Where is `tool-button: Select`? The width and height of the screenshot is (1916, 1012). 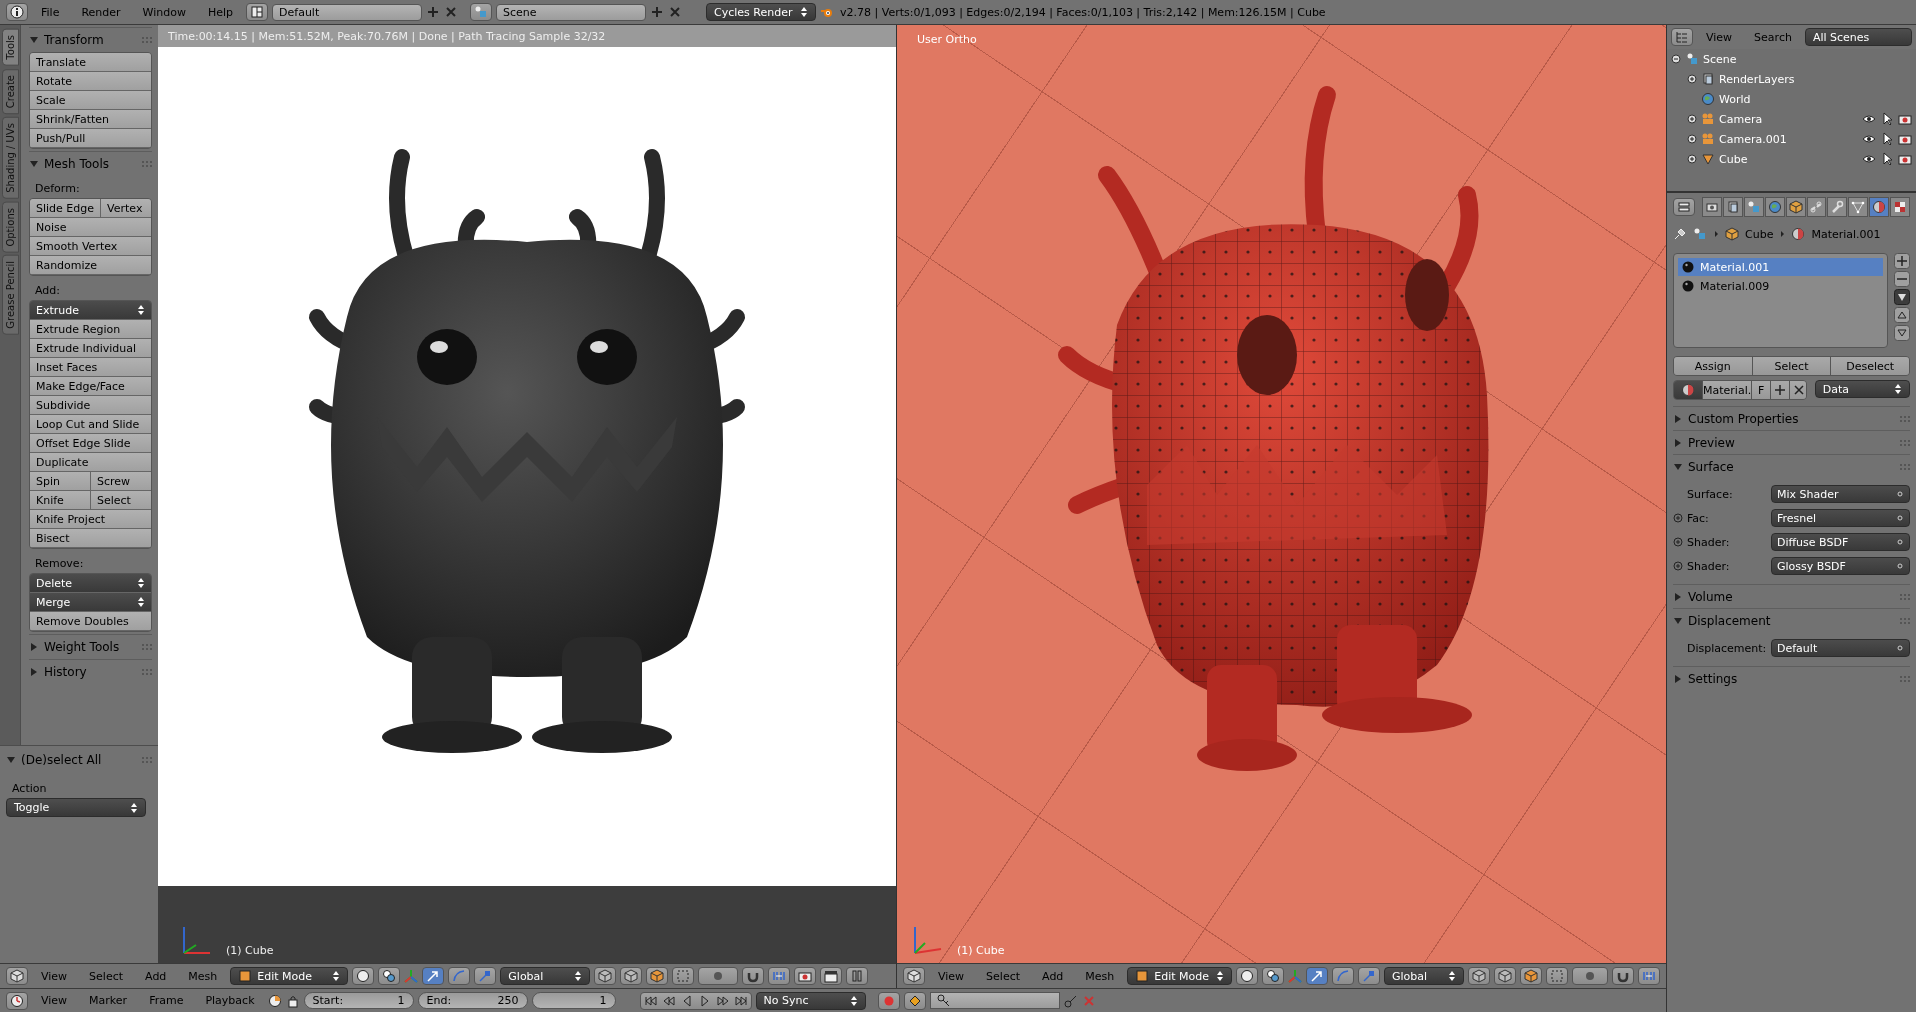
tool-button: Select is located at coordinates (121, 500).